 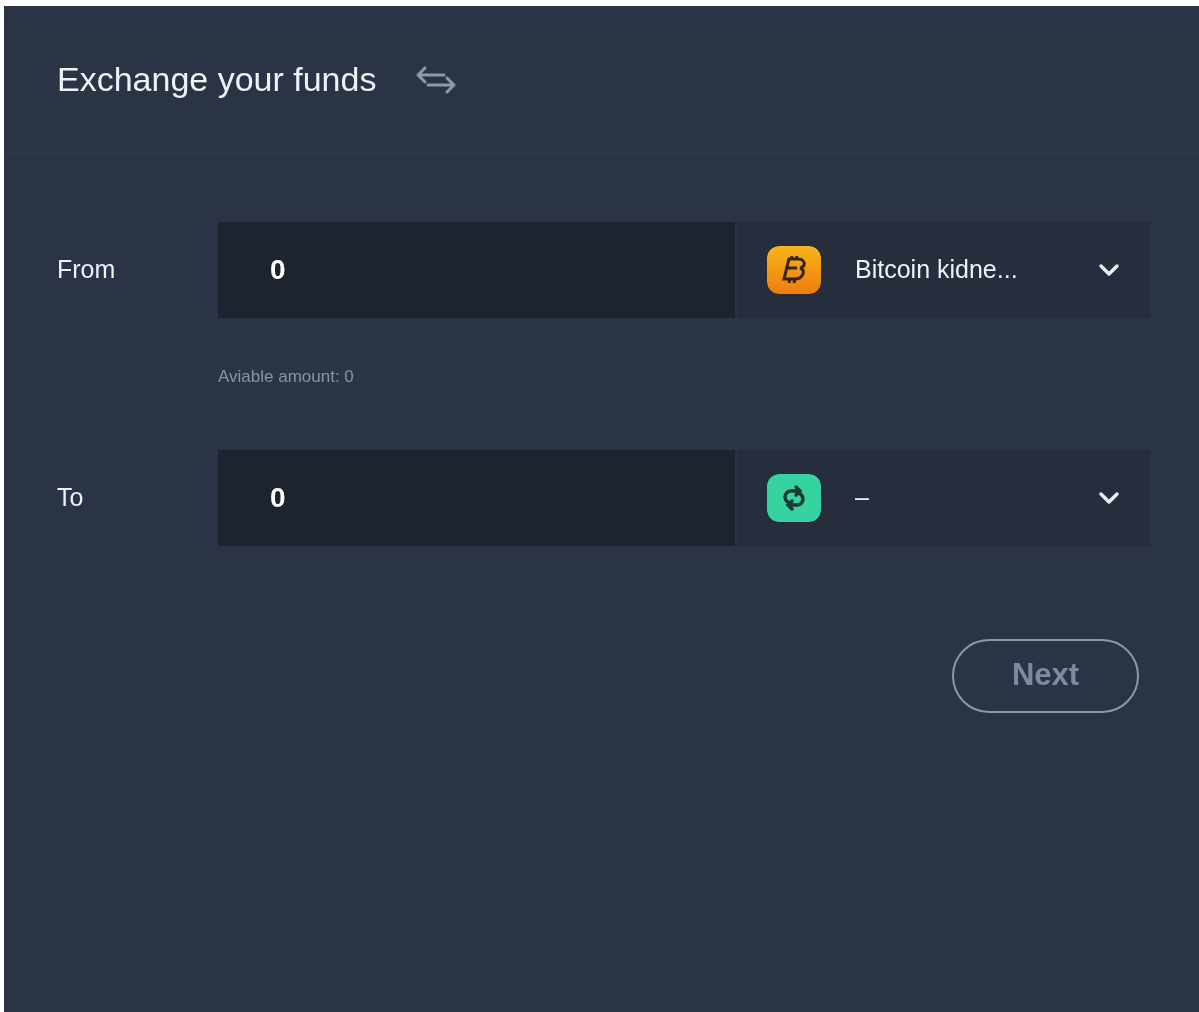 What do you see at coordinates (794, 497) in the screenshot?
I see `exchange-coin-icon` at bounding box center [794, 497].